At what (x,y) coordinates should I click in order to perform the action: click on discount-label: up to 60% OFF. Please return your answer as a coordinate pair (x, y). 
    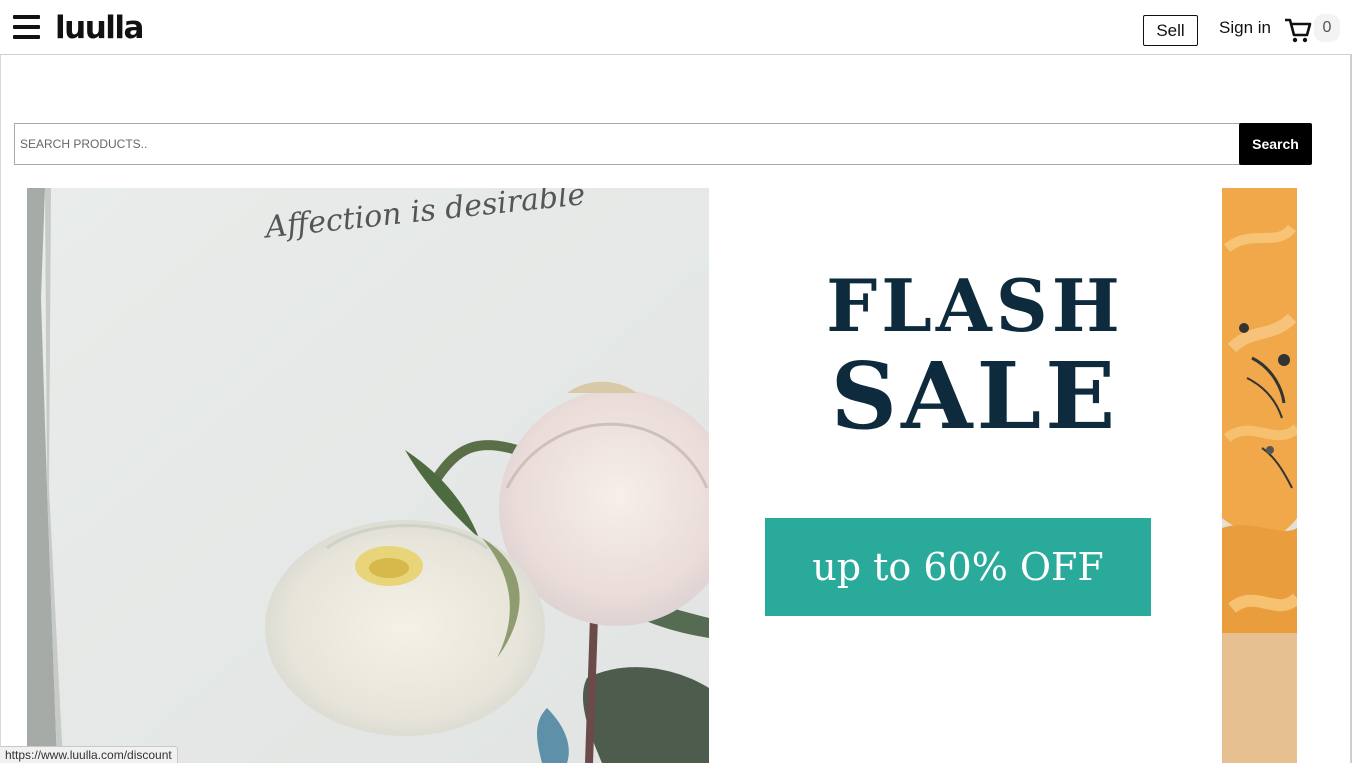
    Looking at the image, I should click on (958, 567).